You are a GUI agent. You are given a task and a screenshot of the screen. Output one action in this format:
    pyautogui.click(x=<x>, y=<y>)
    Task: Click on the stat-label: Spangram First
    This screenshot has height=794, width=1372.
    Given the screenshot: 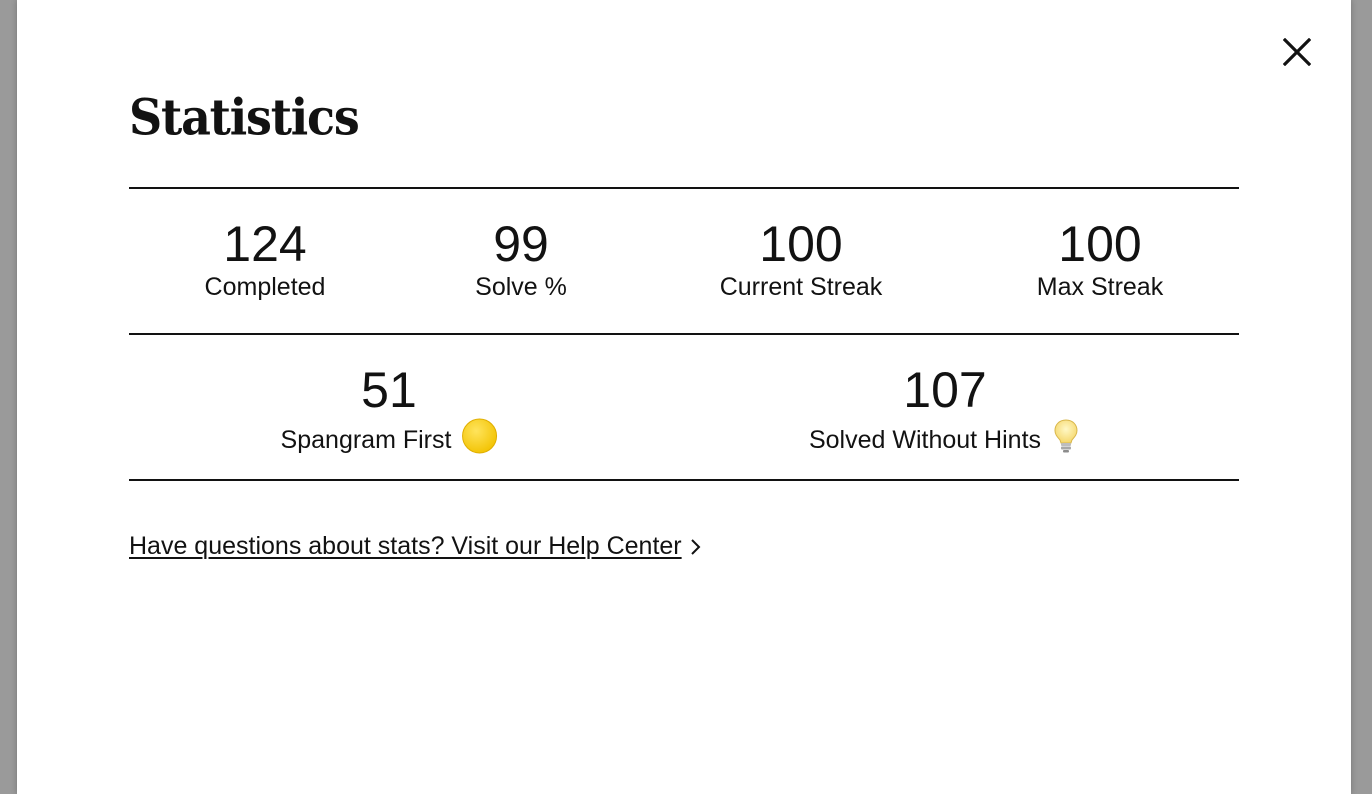 What is the action you would take?
    pyautogui.click(x=389, y=439)
    